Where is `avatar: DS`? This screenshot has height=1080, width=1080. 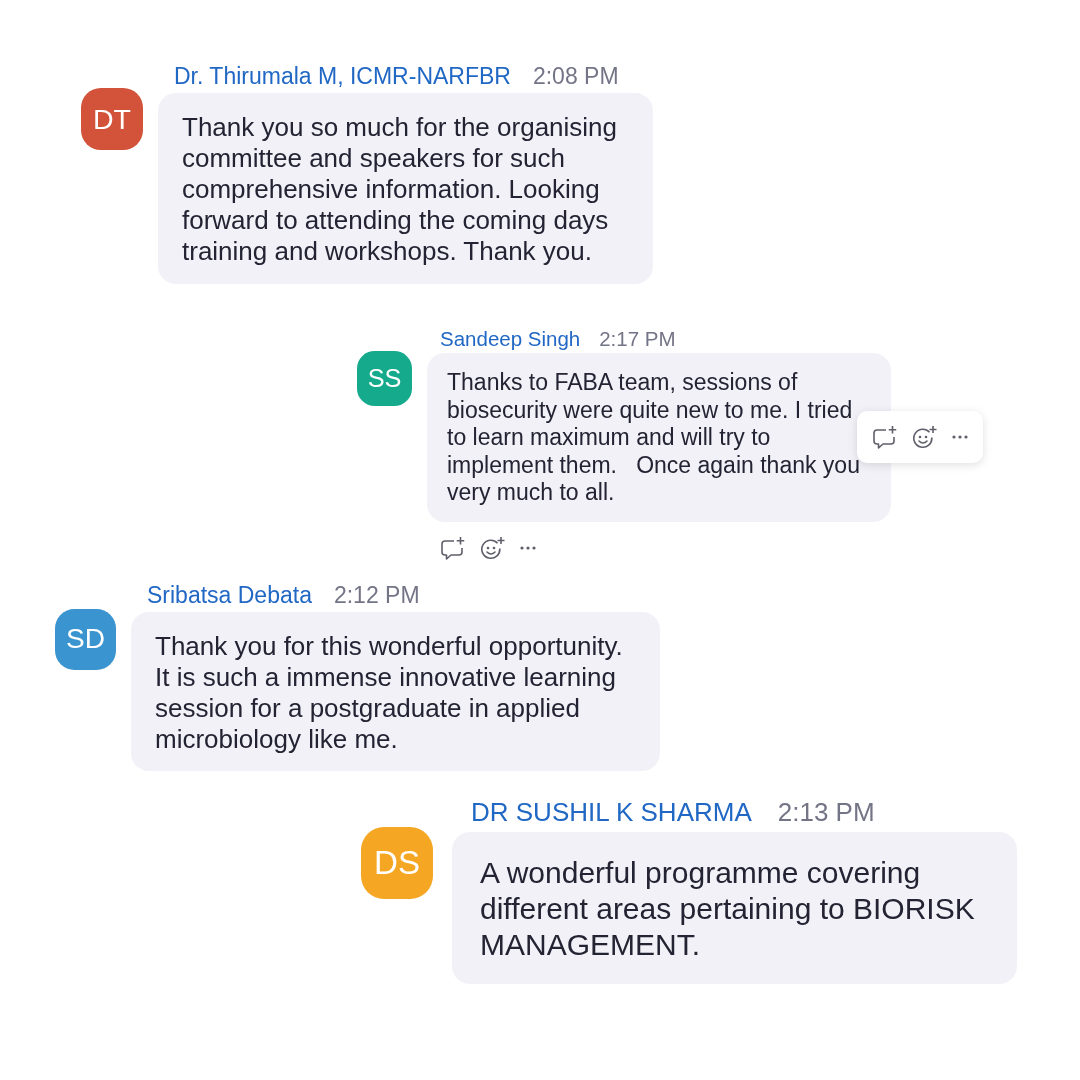
avatar: DS is located at coordinates (397, 862).